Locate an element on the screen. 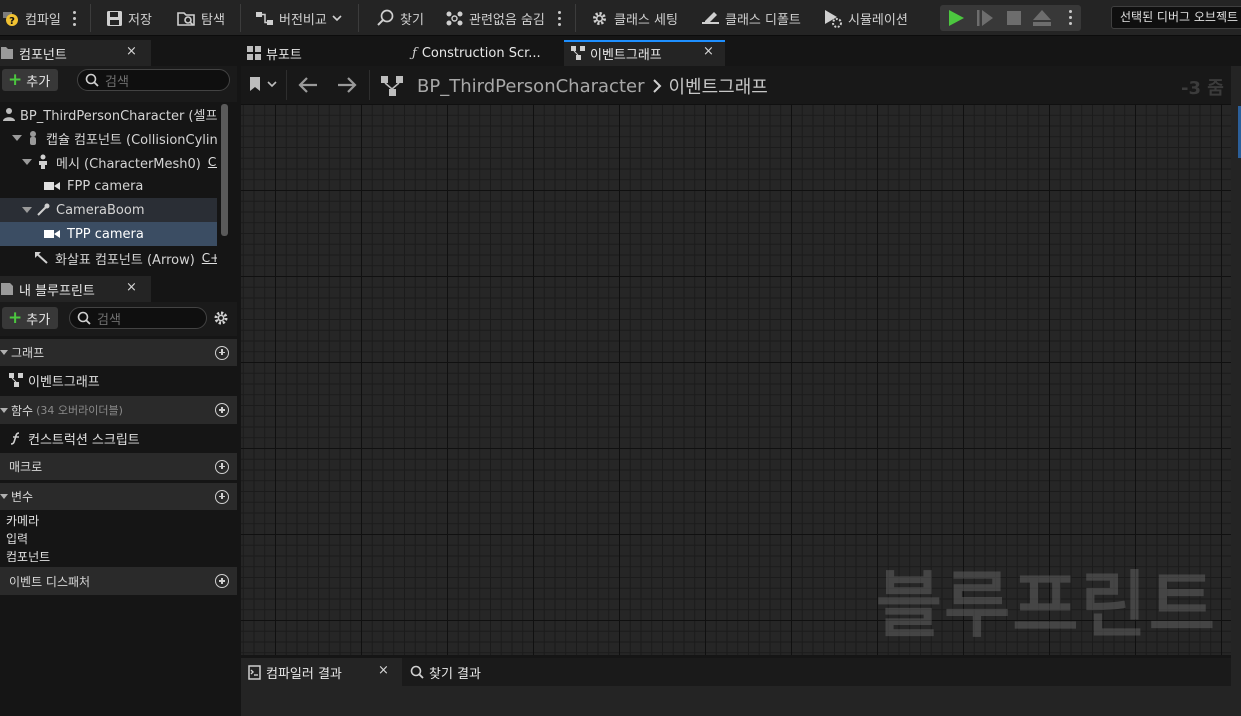 The width and height of the screenshot is (1241, 716). browse-label: 탐색 is located at coordinates (213, 20).